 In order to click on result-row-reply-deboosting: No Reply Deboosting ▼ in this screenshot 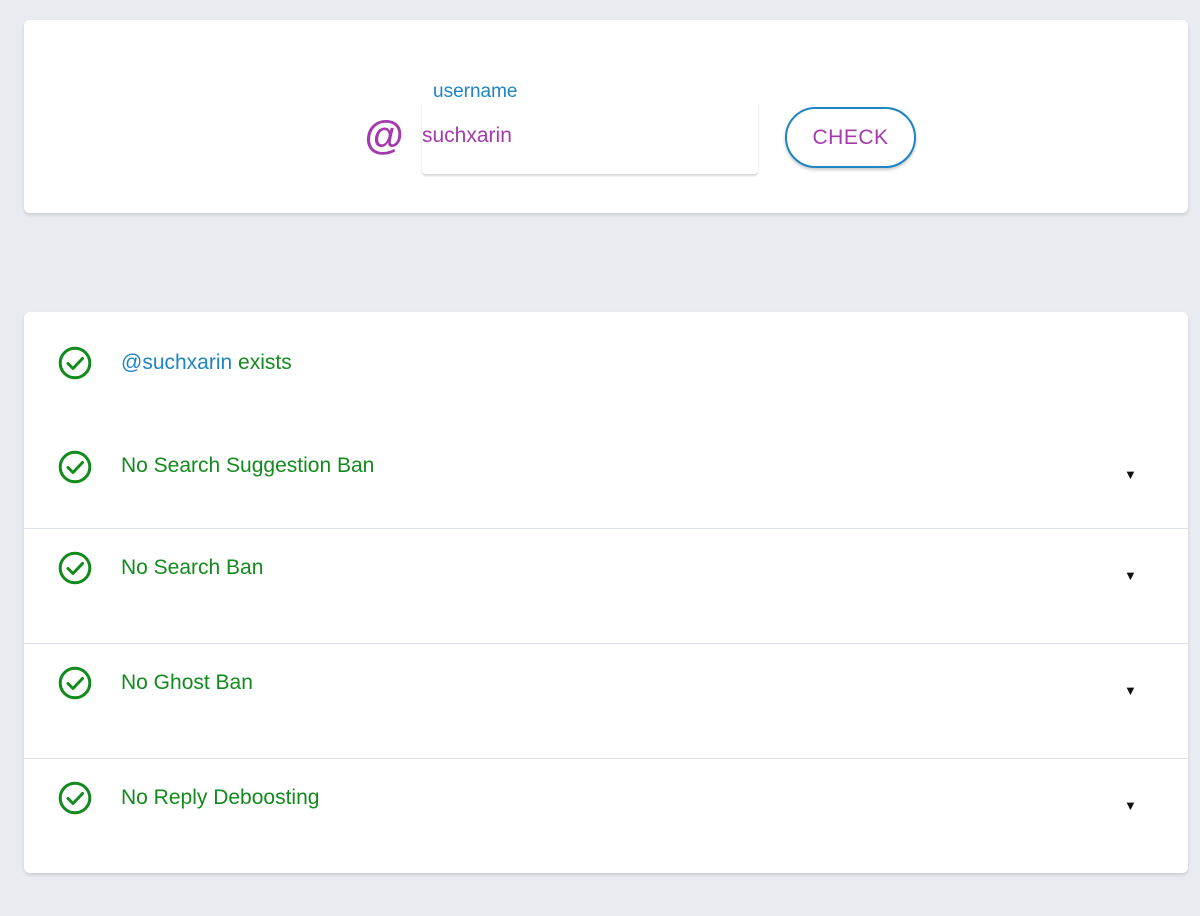, I will do `click(606, 816)`.